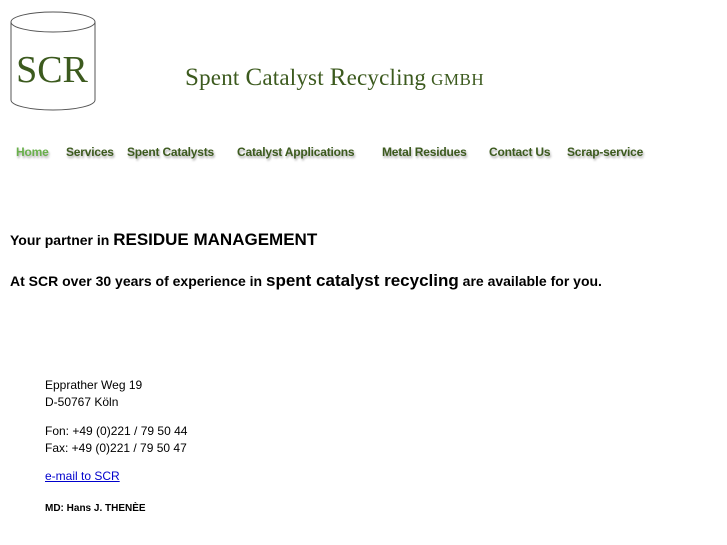 The image size is (727, 545). I want to click on intro-suffix: are available for you., so click(530, 281).